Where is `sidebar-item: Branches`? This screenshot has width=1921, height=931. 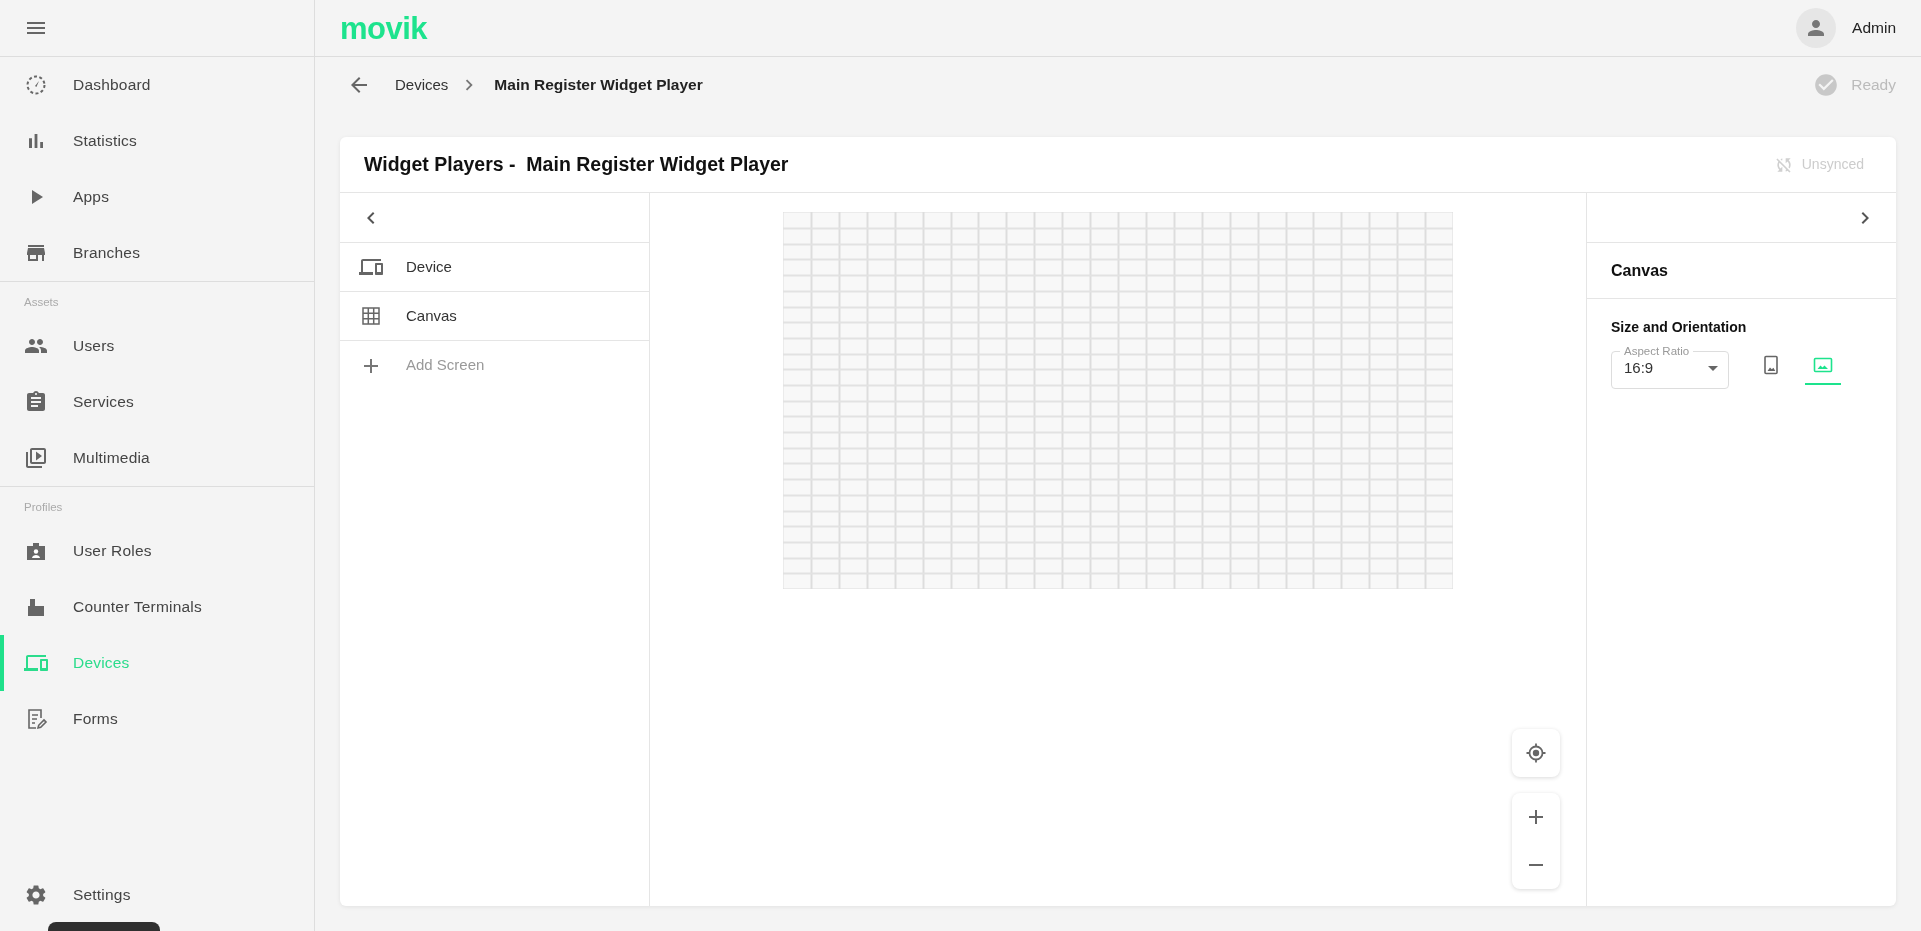
sidebar-item: Branches is located at coordinates (157, 253).